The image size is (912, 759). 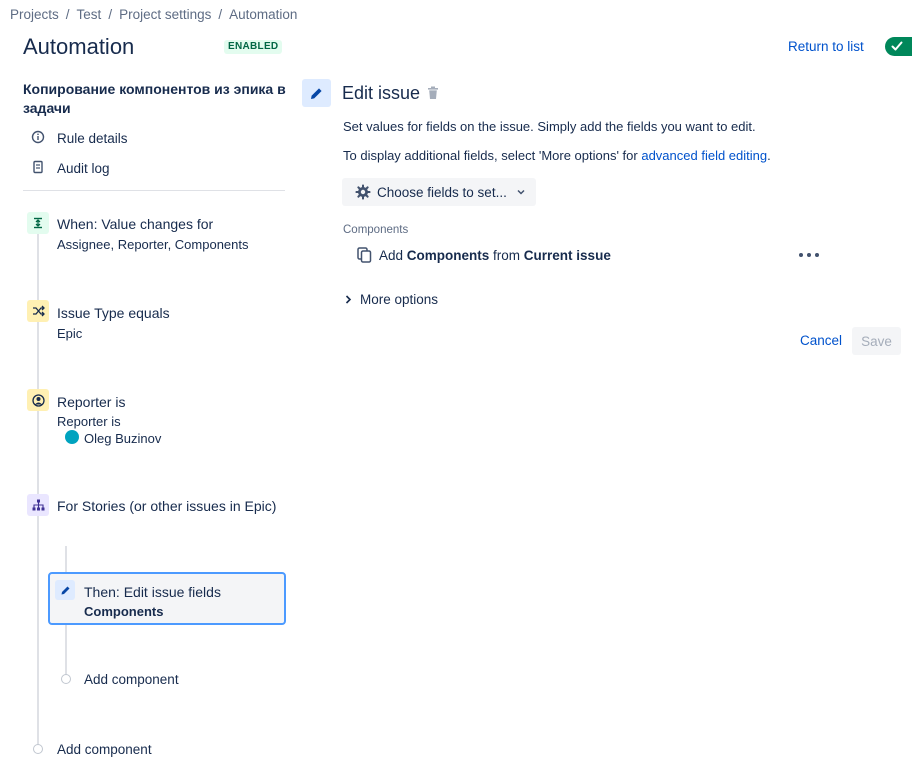 I want to click on breadcrumb-automation: Automation, so click(x=263, y=14).